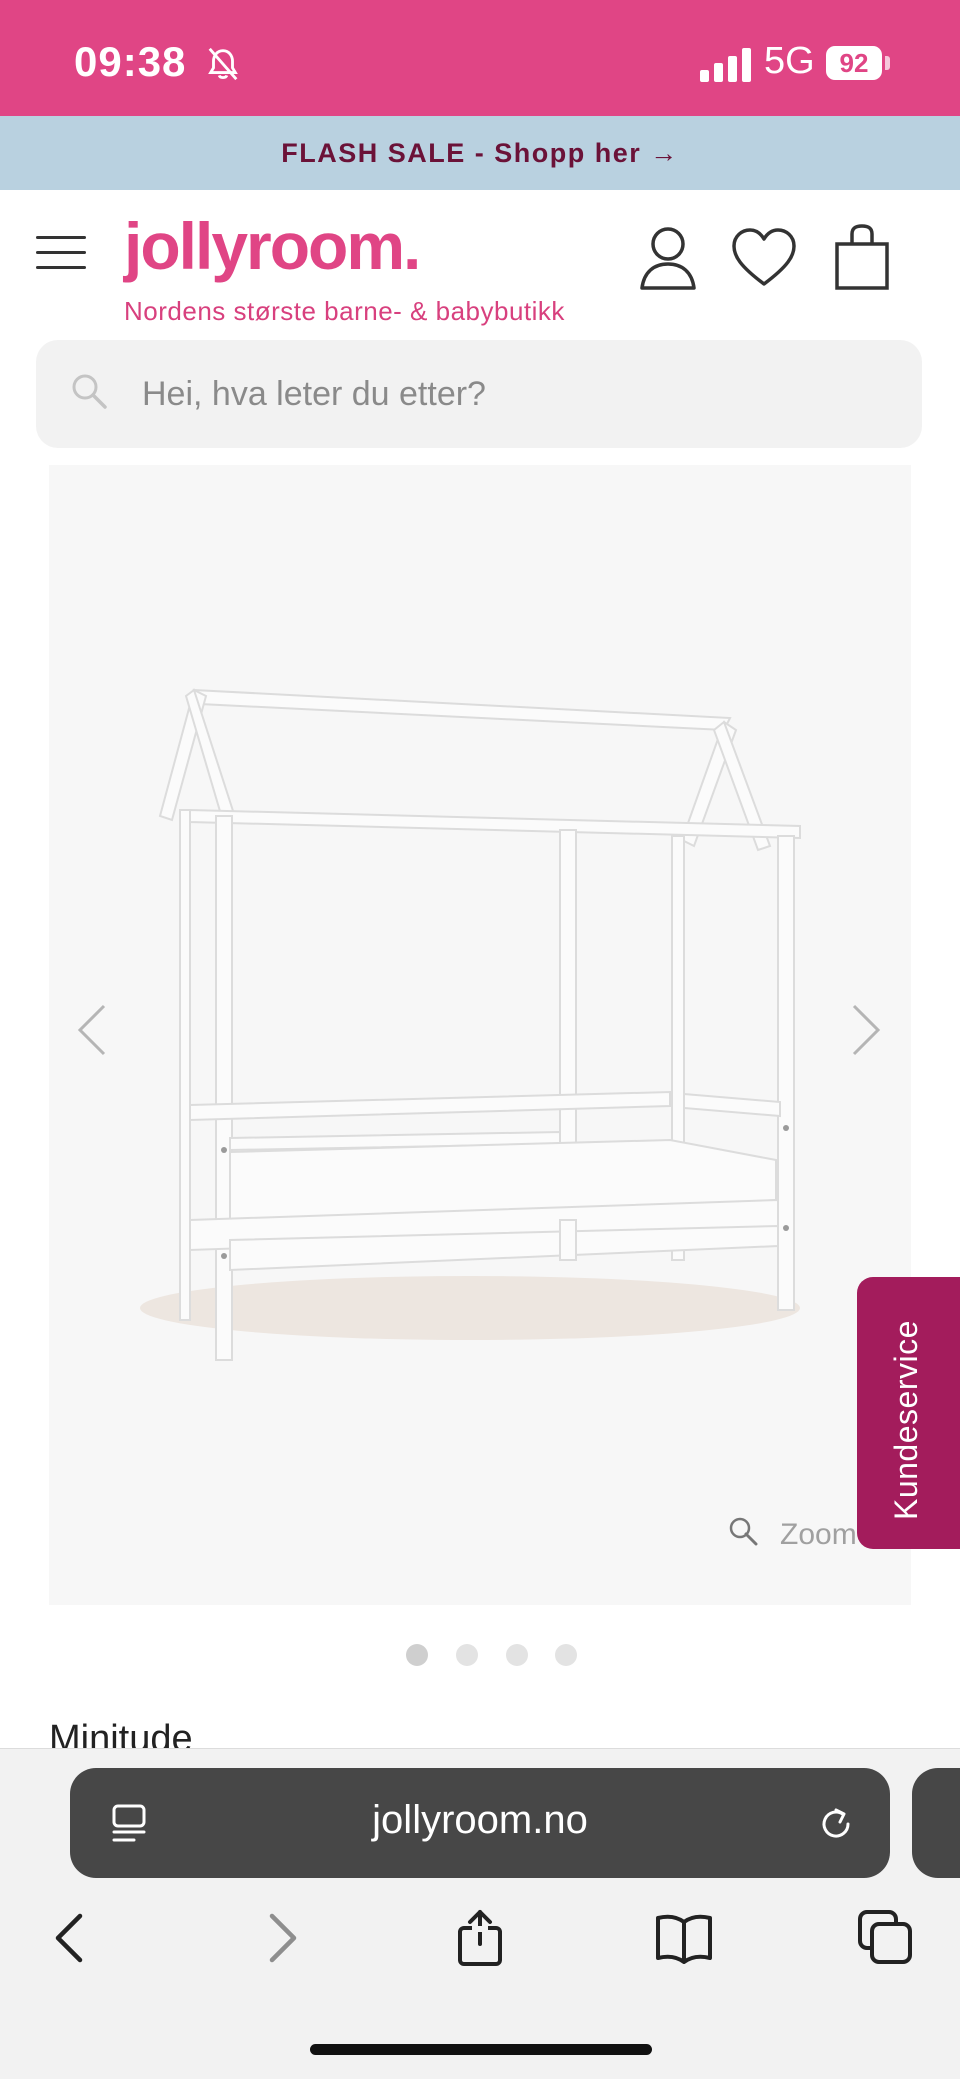  Describe the element at coordinates (92, 1030) in the screenshot. I see `gallery-prev-arrow-icon` at that location.